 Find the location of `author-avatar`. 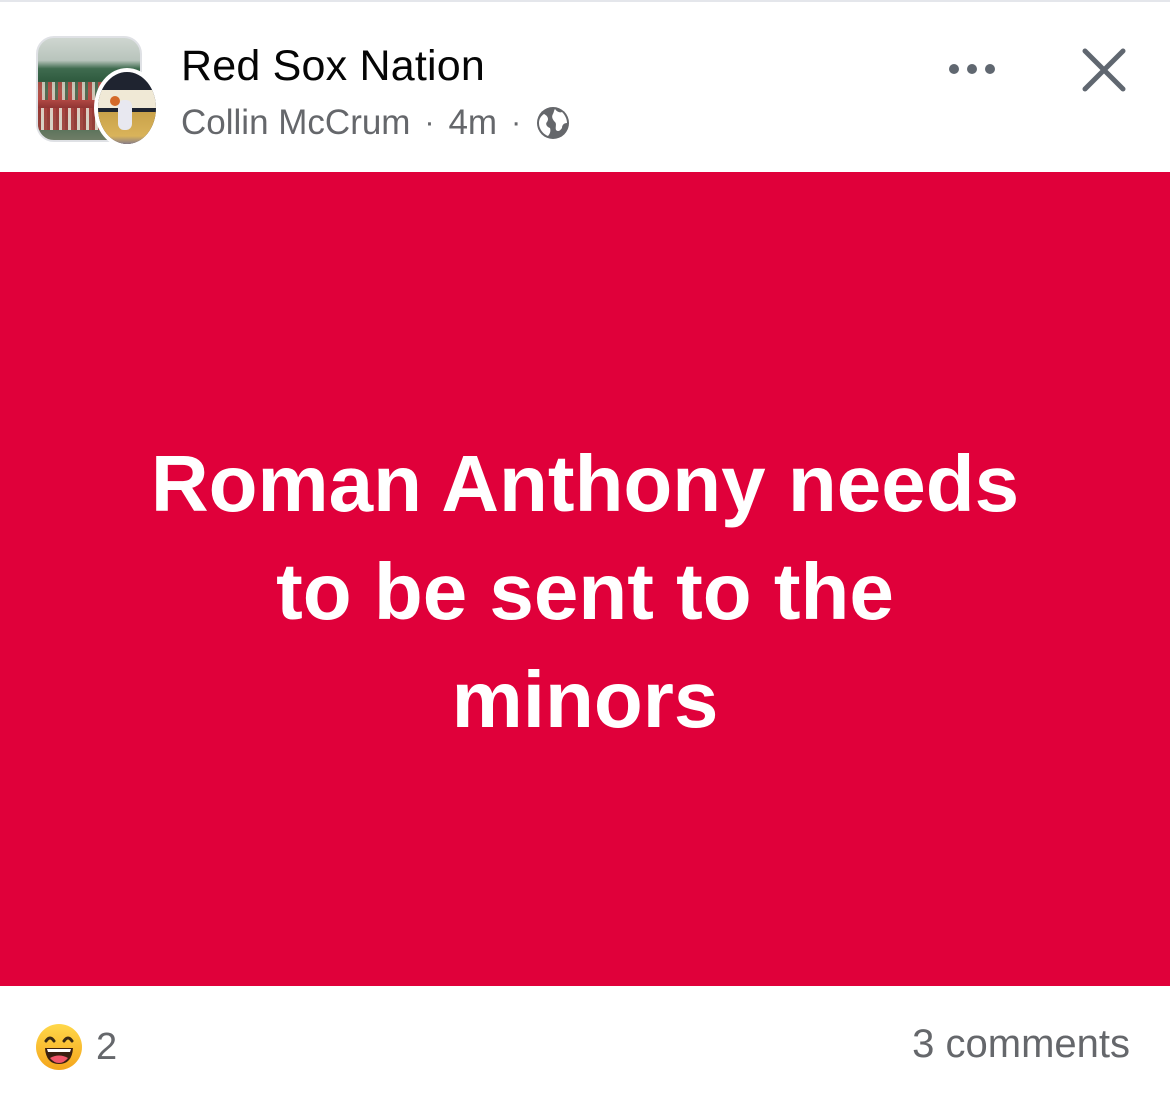

author-avatar is located at coordinates (127, 108).